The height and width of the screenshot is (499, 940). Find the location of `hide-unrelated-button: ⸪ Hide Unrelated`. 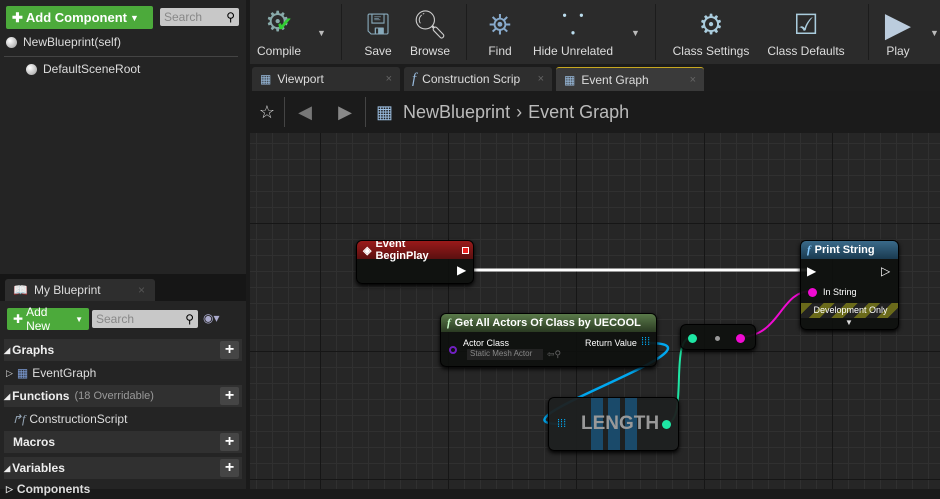

hide-unrelated-button: ⸪ Hide Unrelated is located at coordinates (573, 32).